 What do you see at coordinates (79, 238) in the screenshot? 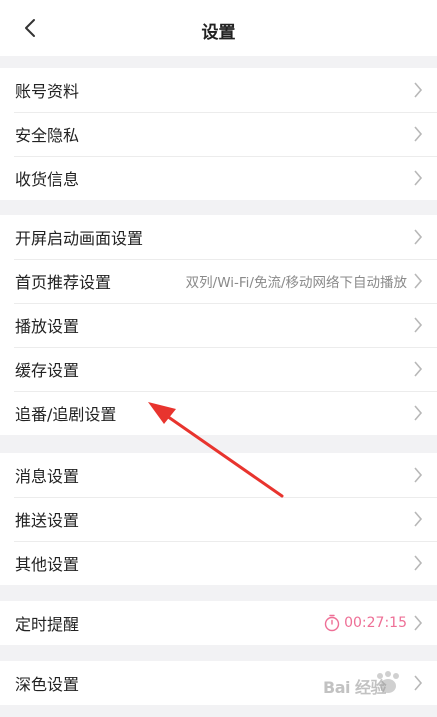
I see `setting-label: 开屏启动画面设置` at bounding box center [79, 238].